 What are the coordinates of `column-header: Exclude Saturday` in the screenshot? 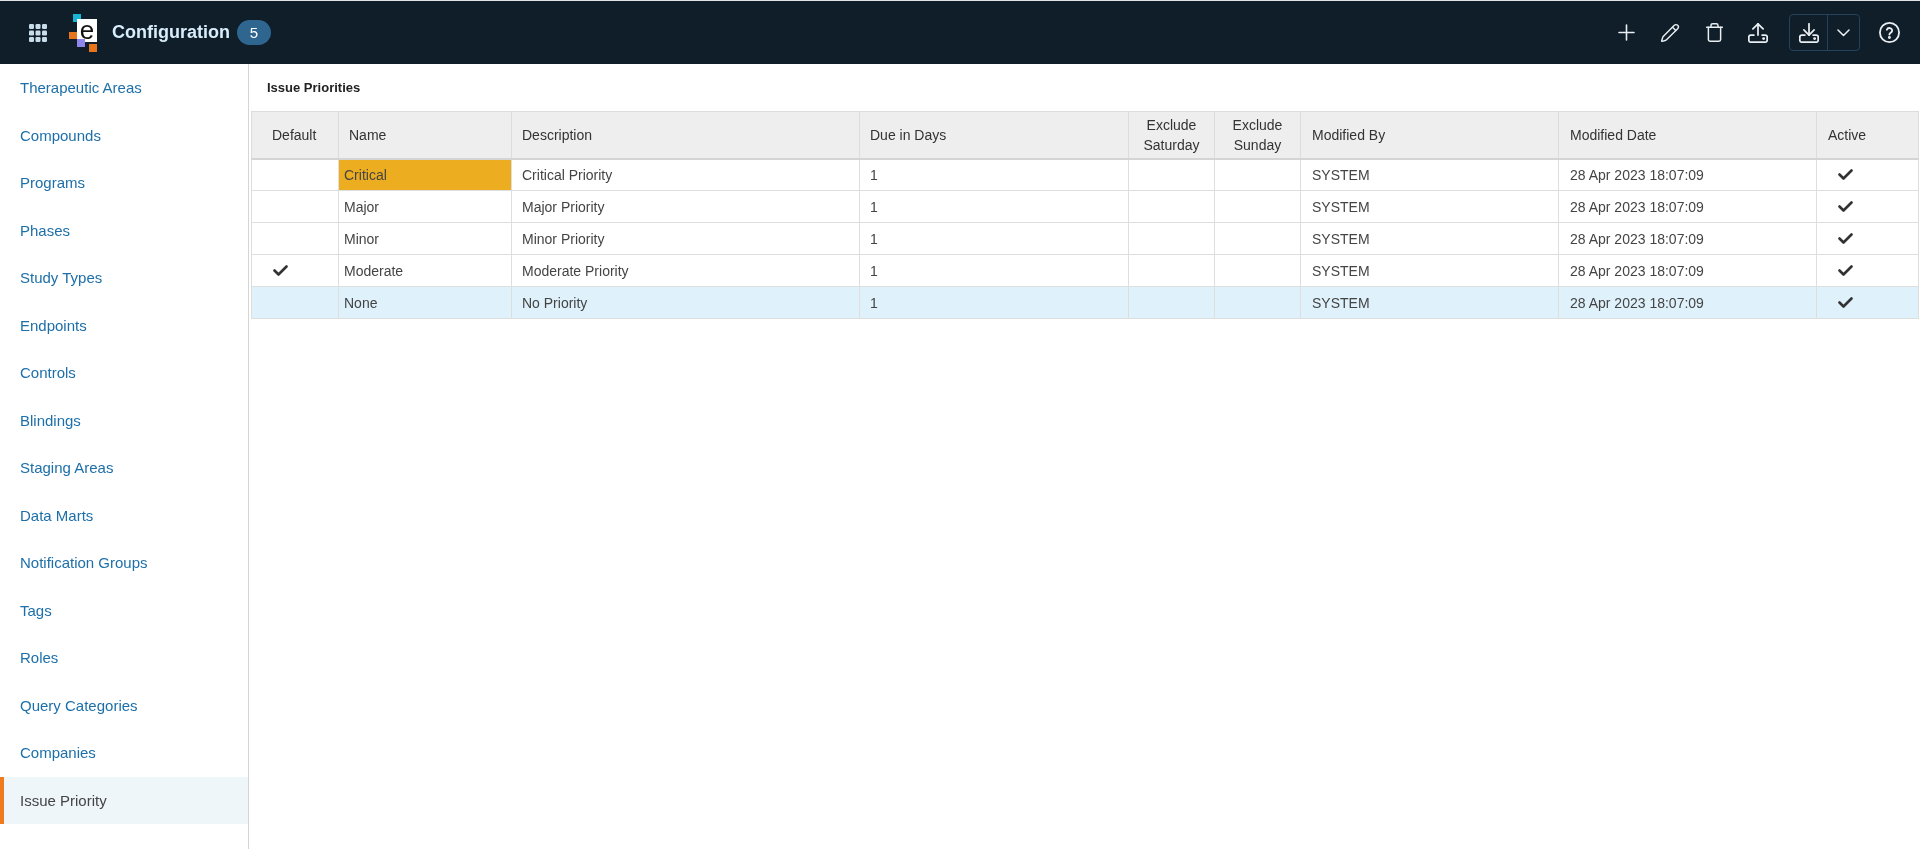 It's located at (1171, 135).